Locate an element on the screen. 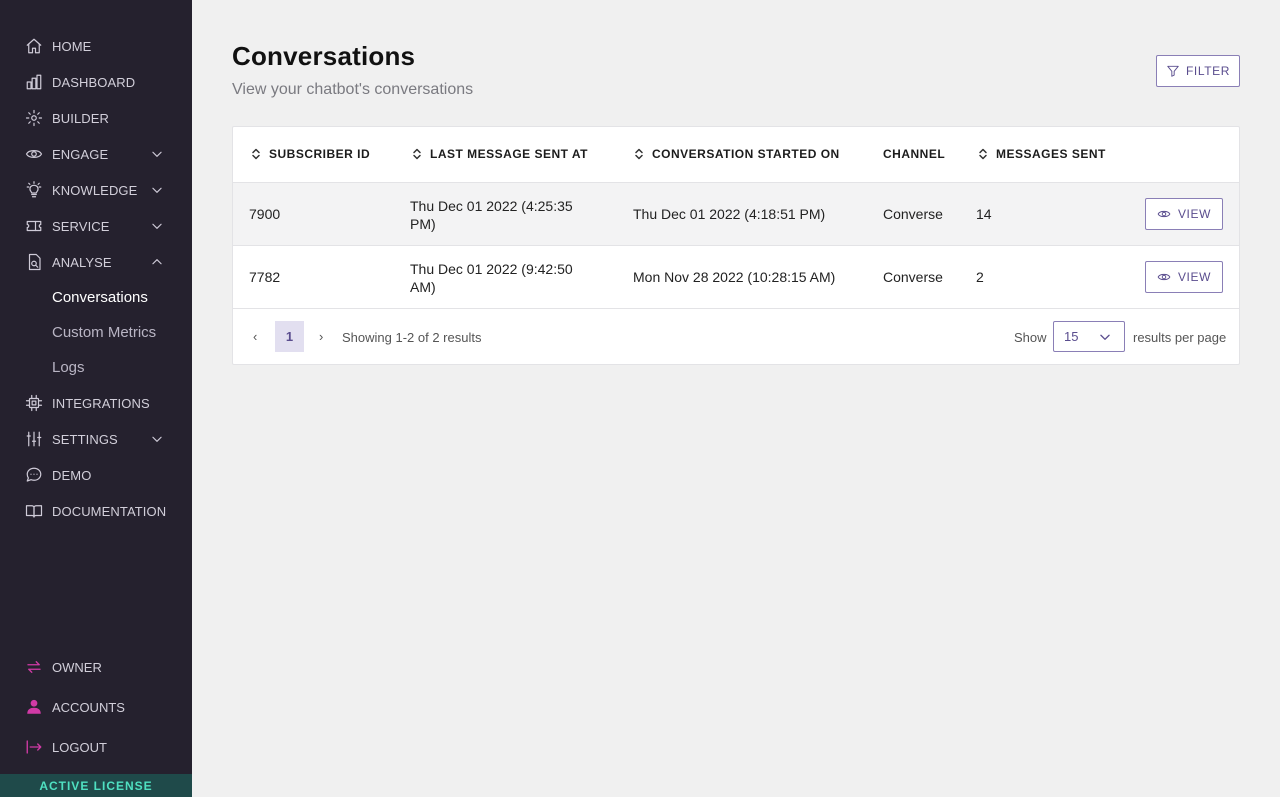 The image size is (1280, 797). header-channel-label: CHANNEL is located at coordinates (914, 154).